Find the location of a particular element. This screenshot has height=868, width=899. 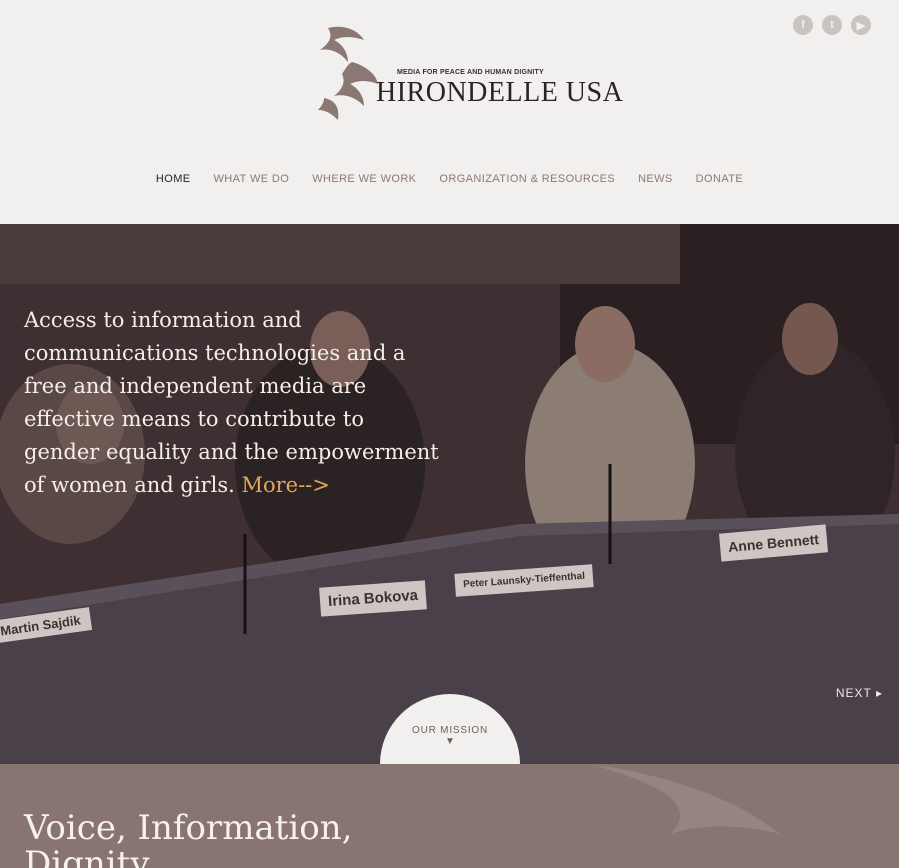

social-links: f t ▶ is located at coordinates (832, 25).